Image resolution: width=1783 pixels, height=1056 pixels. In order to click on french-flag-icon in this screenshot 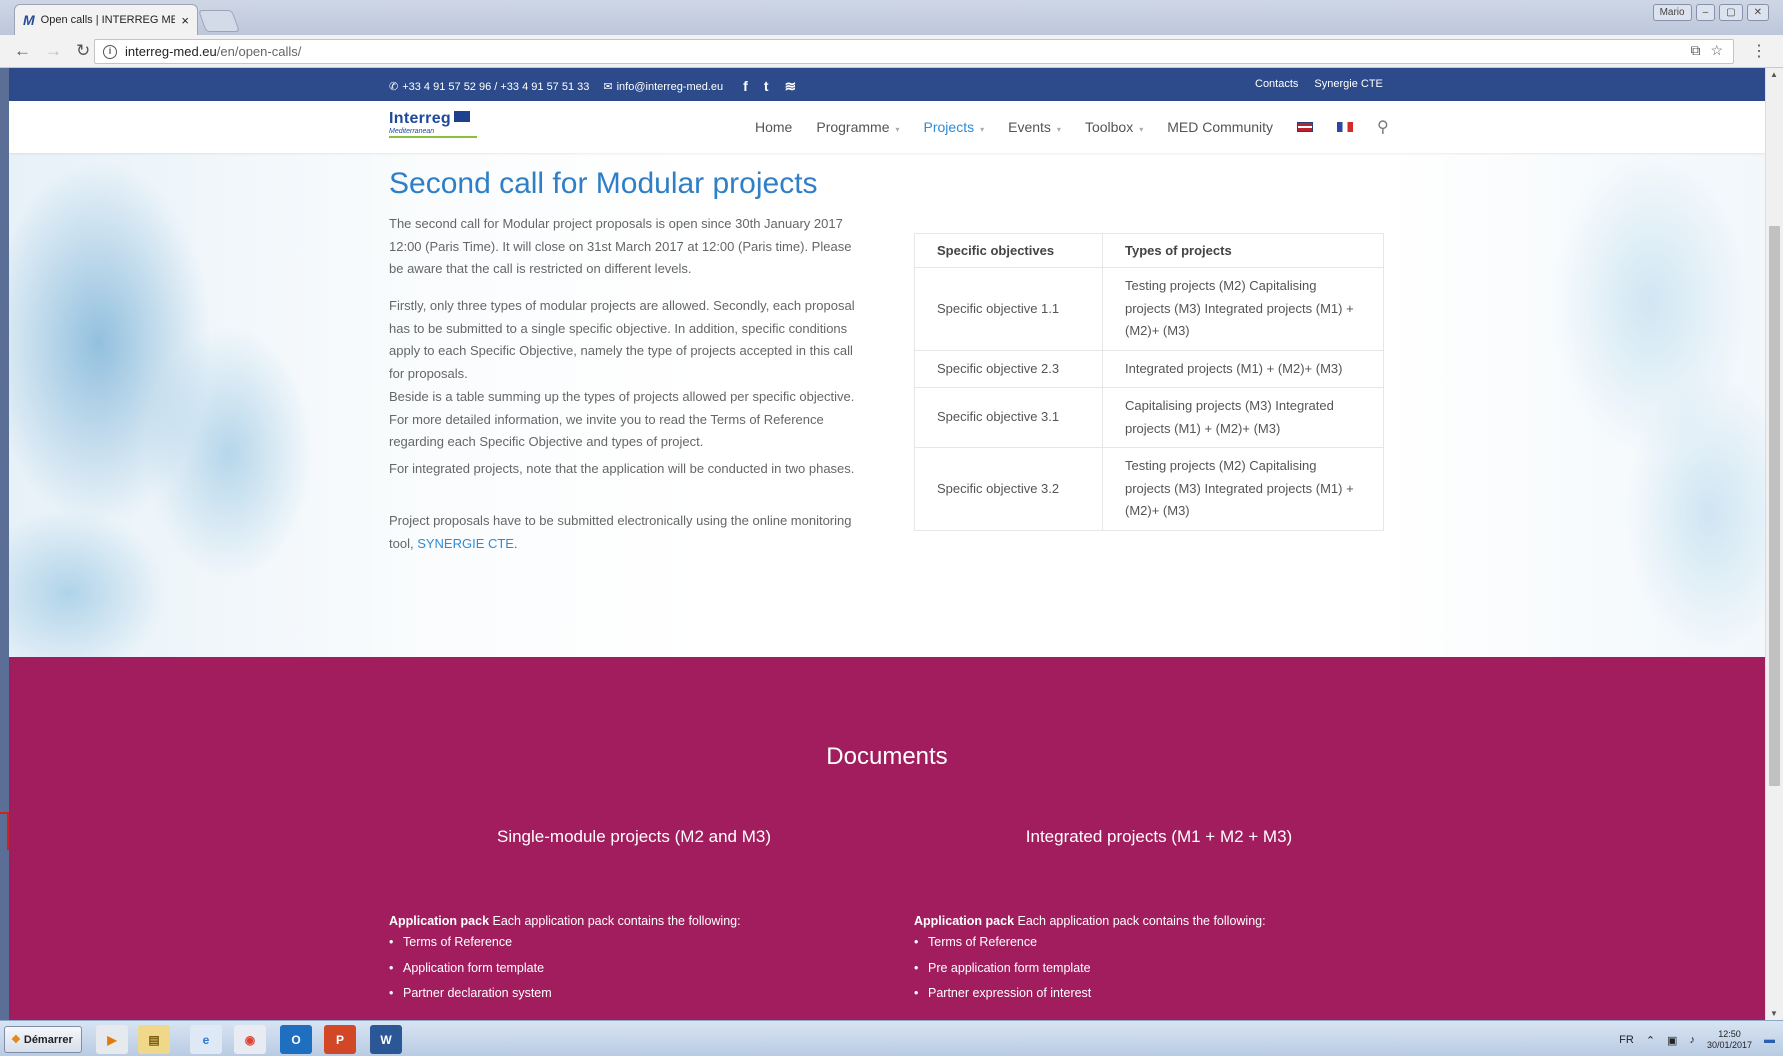, I will do `click(1345, 127)`.